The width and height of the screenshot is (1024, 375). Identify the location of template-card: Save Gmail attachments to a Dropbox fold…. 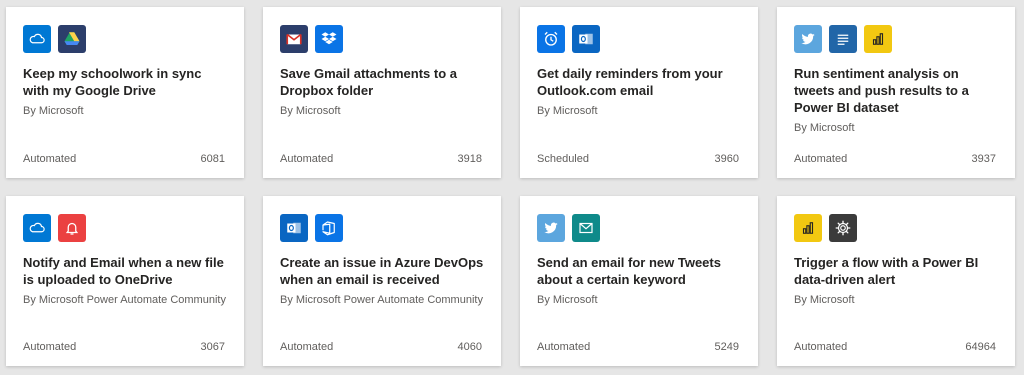
(382, 92).